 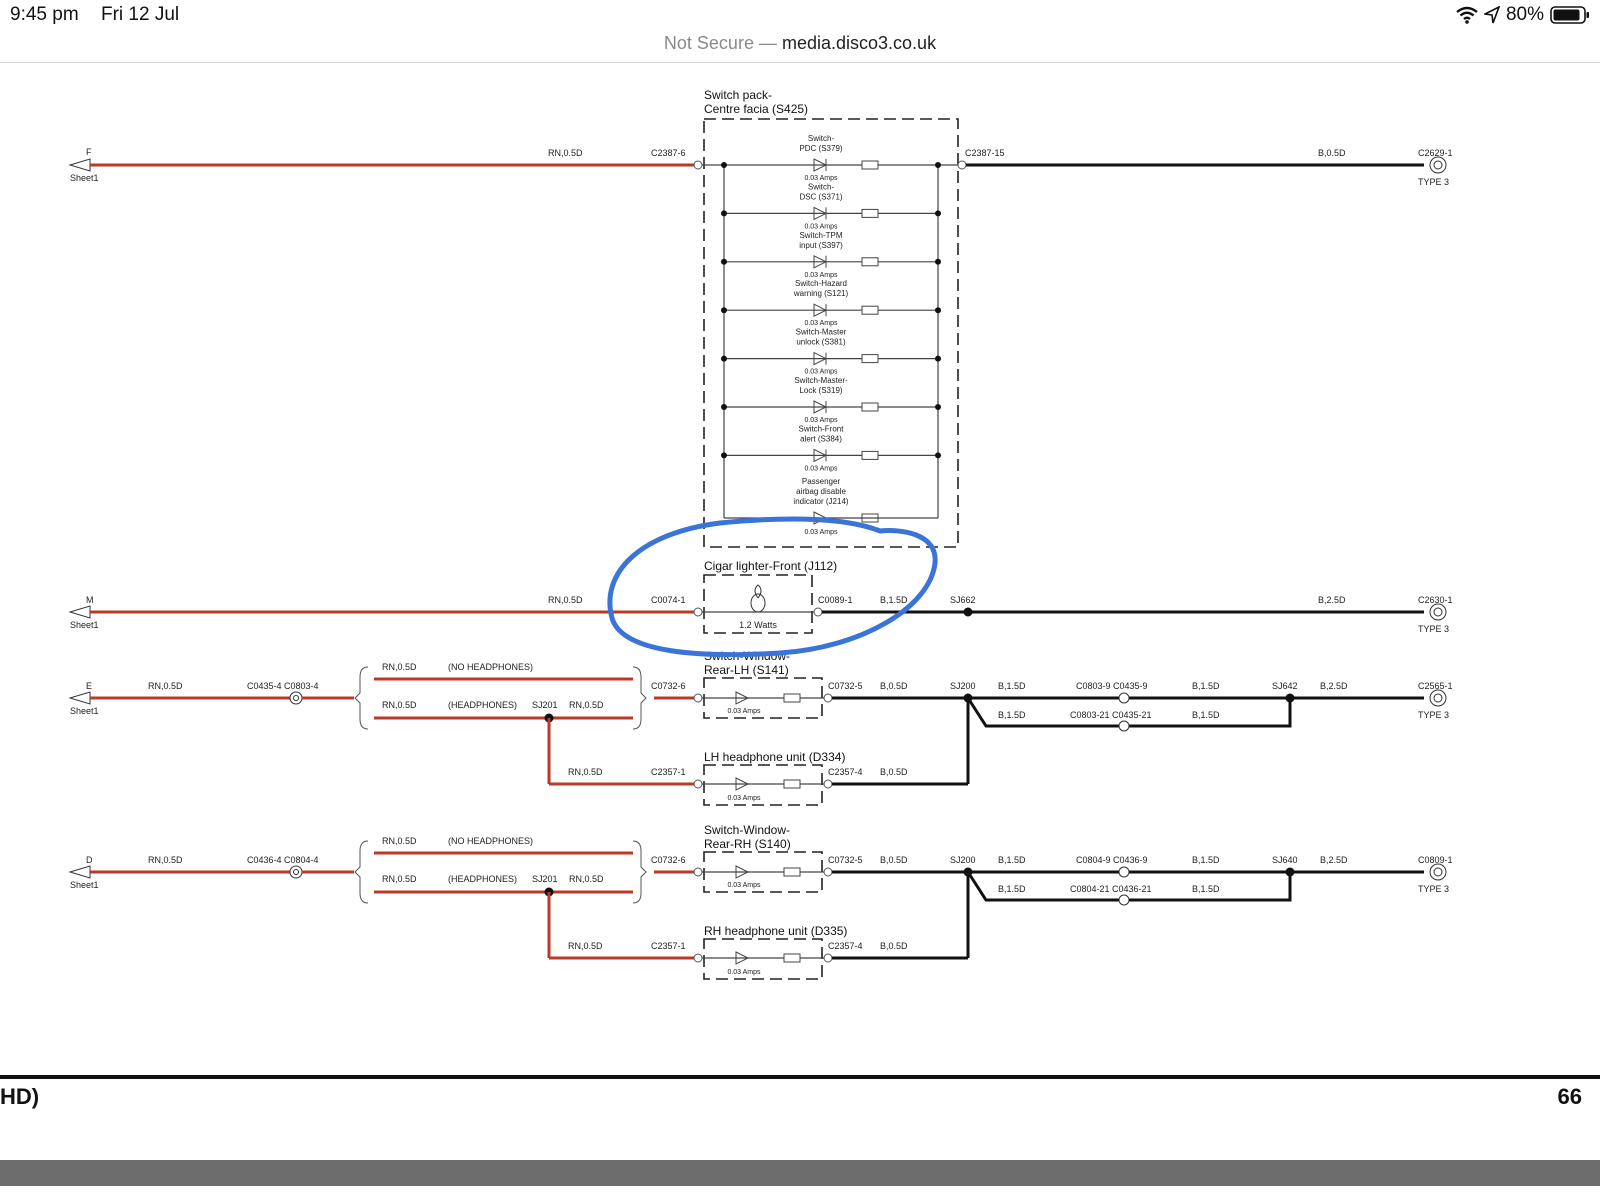 I want to click on row-e-note-hp: (HEADPHONES), so click(x=482, y=705).